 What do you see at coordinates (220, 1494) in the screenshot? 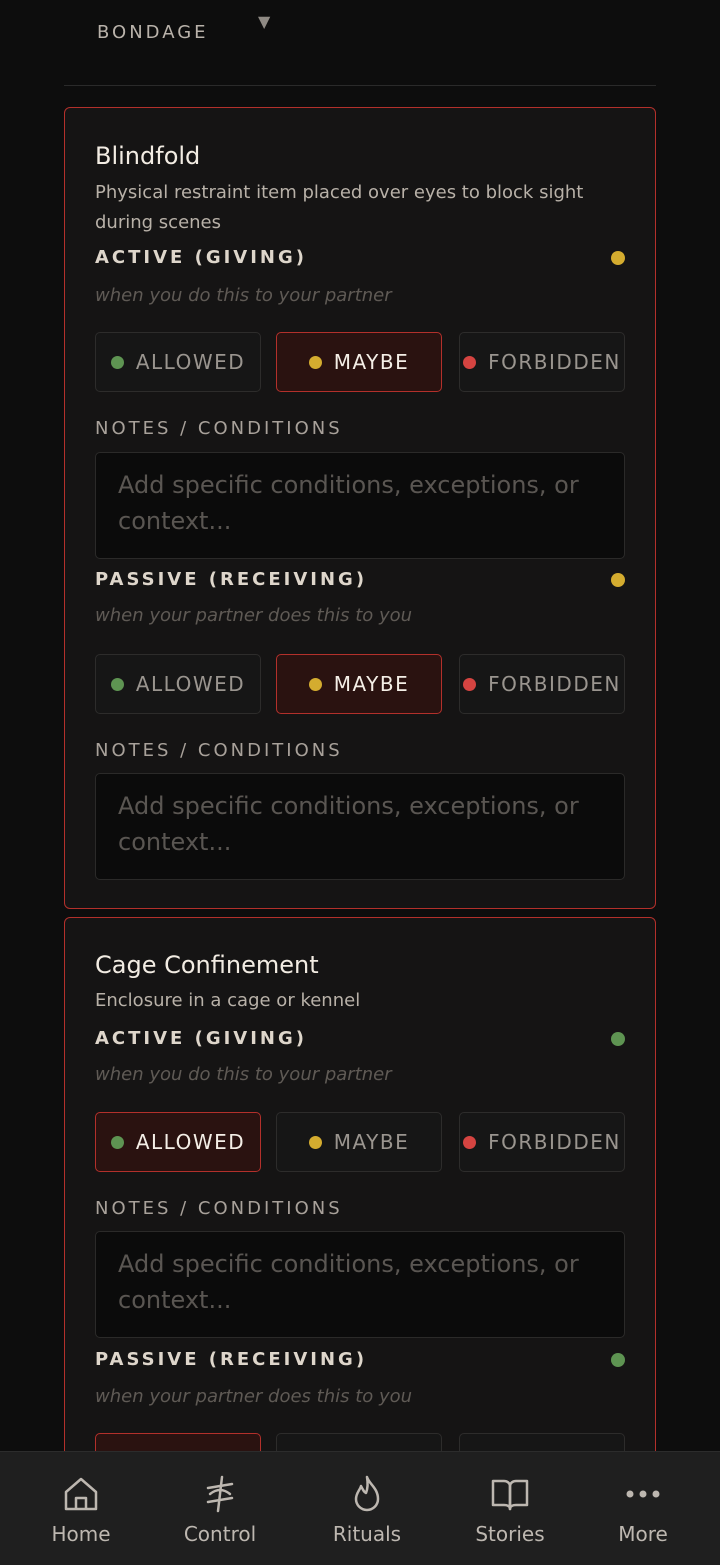
I see `control-icon` at bounding box center [220, 1494].